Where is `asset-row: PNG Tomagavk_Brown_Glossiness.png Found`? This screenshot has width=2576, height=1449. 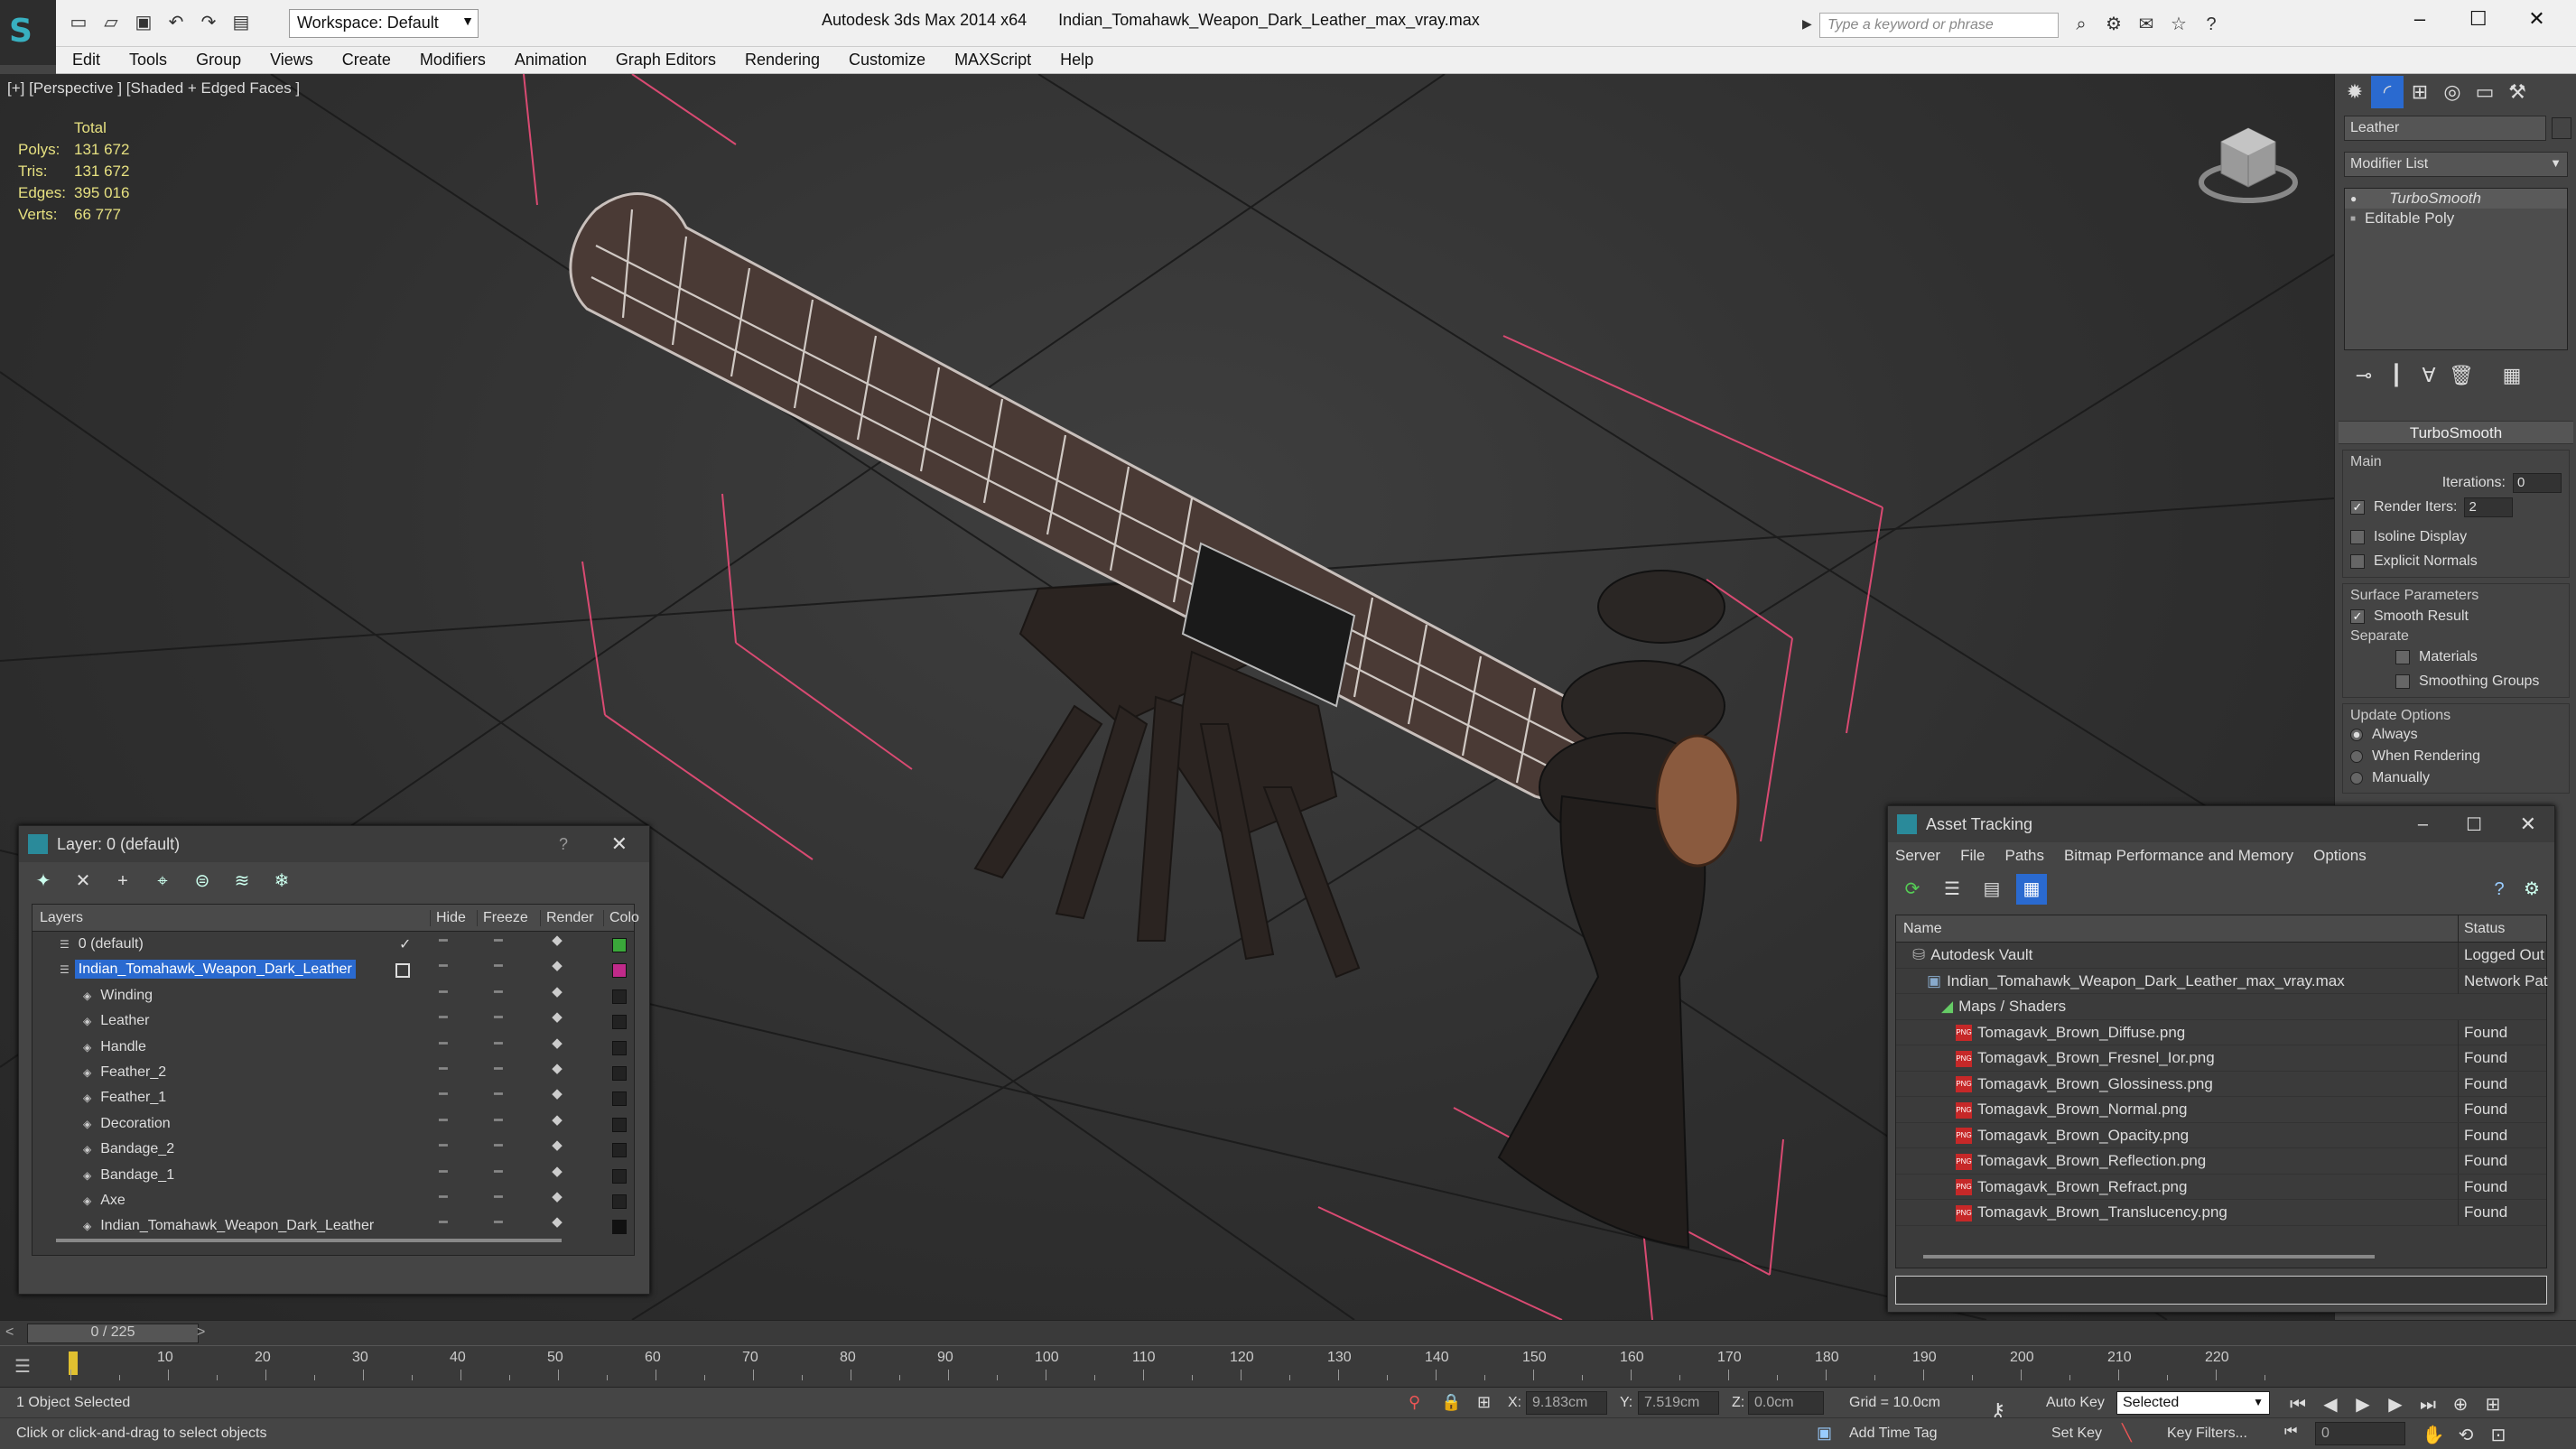
asset-row: PNG Tomagavk_Brown_Glossiness.png Found is located at coordinates (2221, 1084).